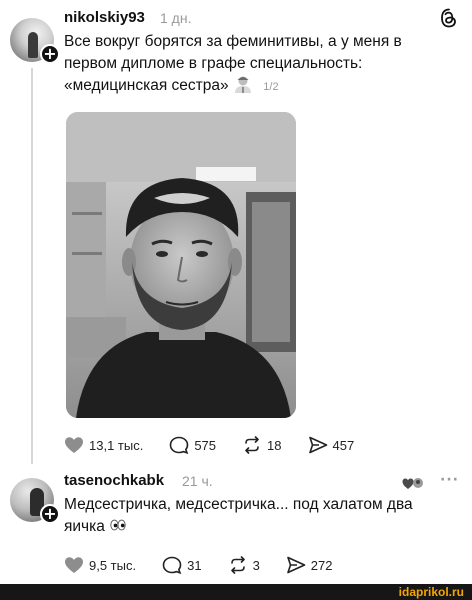 This screenshot has width=472, height=600. I want to click on reply-repost-button: 3, so click(244, 565).